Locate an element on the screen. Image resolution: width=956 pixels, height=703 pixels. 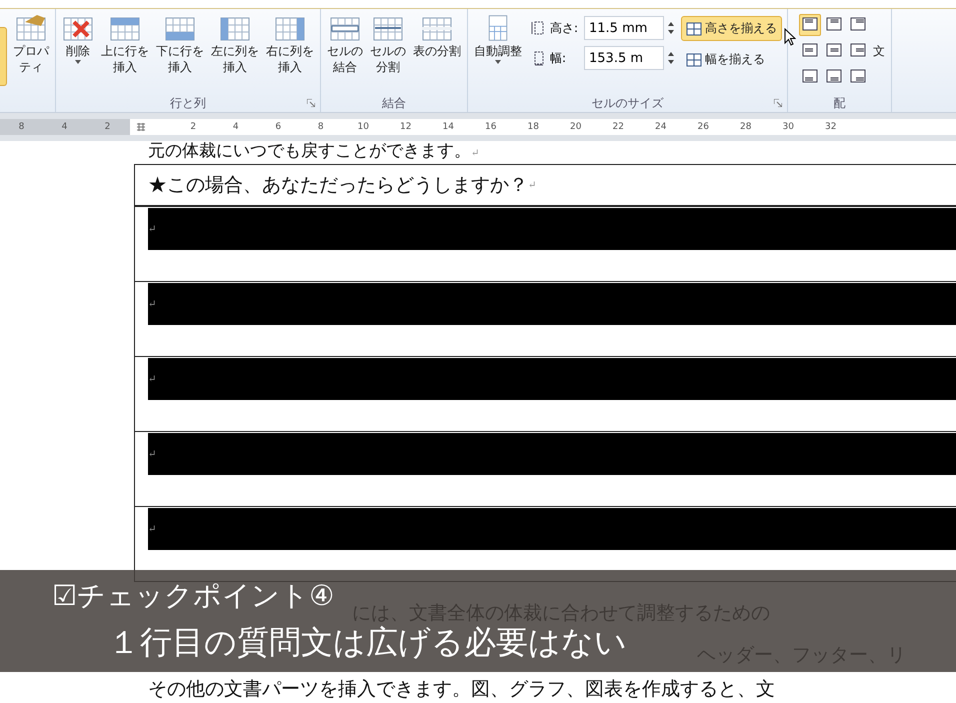
ruler-number: 20 is located at coordinates (575, 127).